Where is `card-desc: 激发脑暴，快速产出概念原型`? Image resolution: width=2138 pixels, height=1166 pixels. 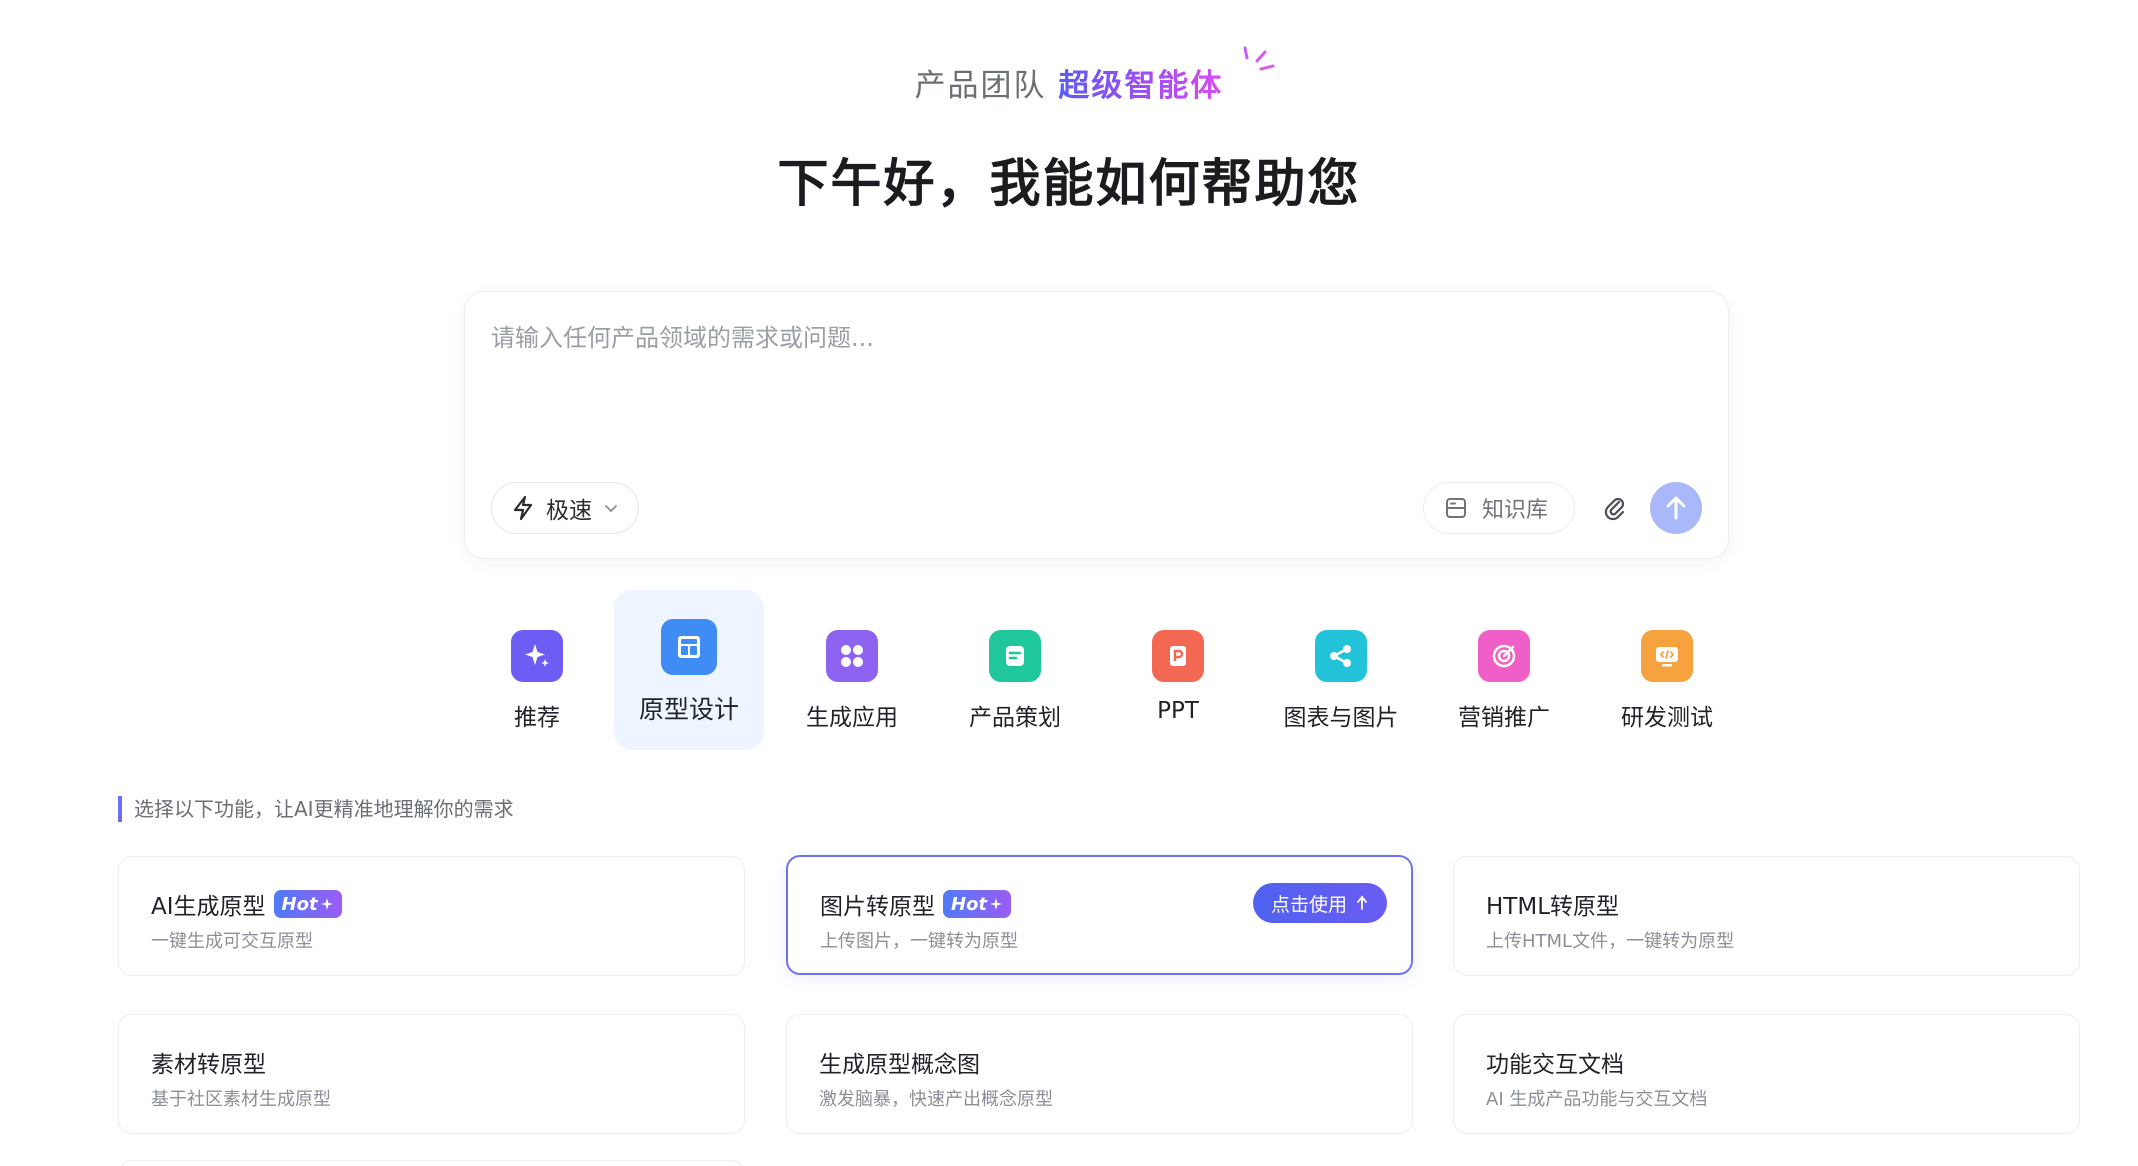
card-desc: 激发脑暴，快速产出概念原型 is located at coordinates (936, 1099).